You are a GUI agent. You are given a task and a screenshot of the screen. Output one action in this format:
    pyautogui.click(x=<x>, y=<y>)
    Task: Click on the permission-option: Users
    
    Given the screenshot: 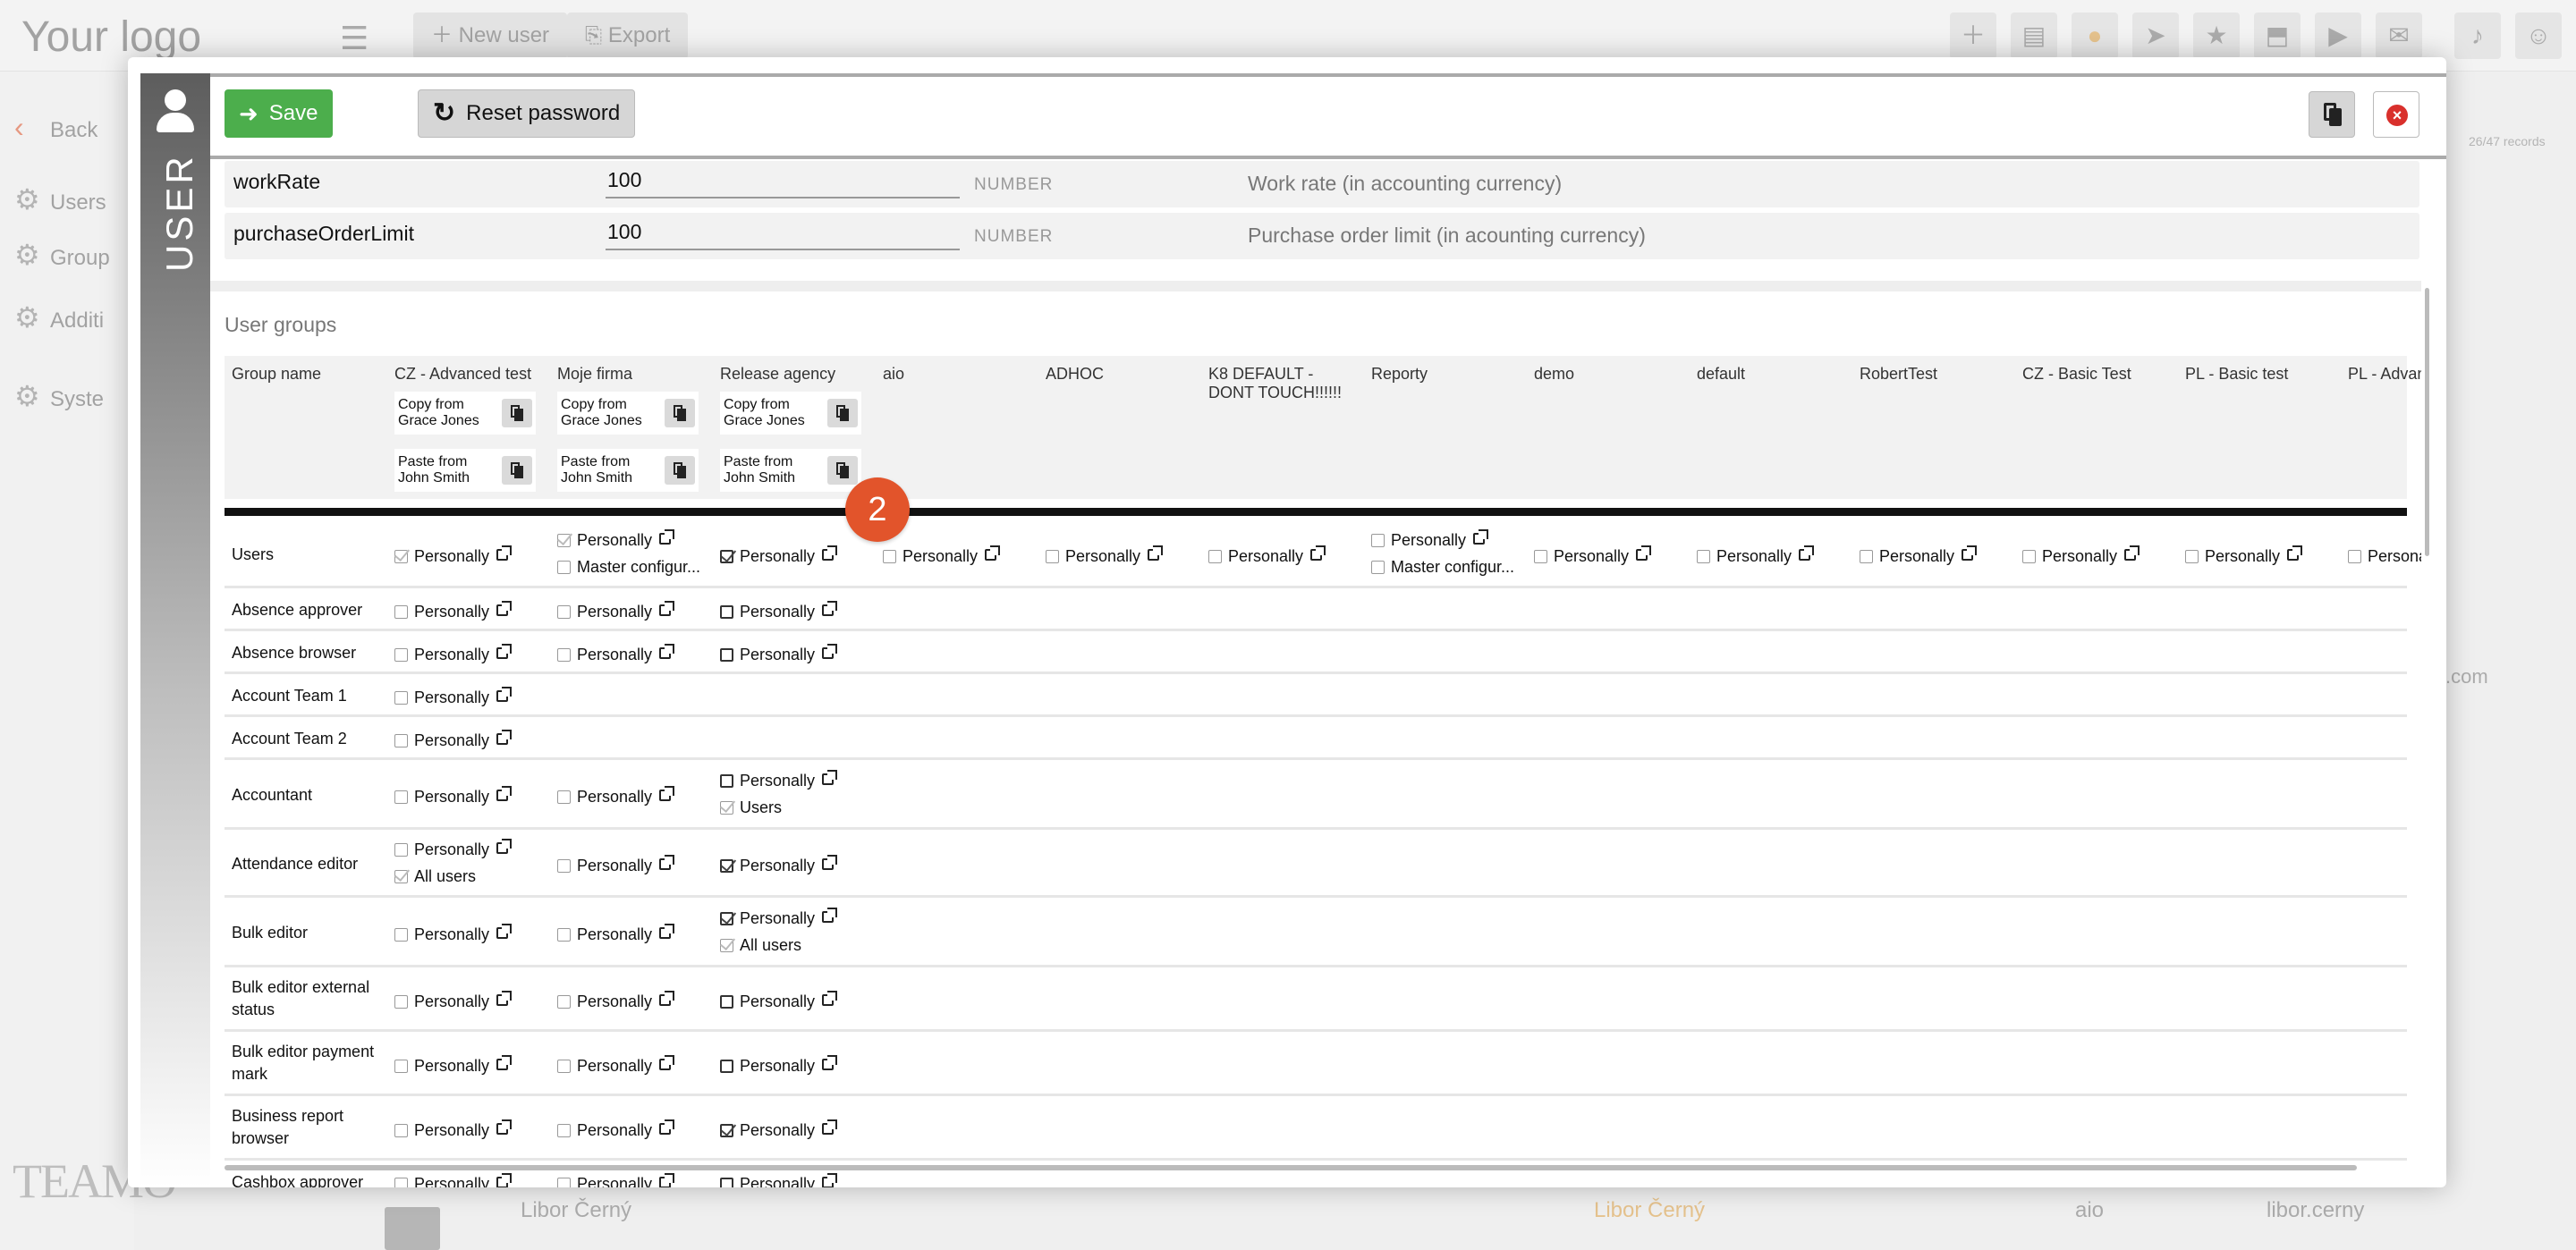 What is the action you would take?
    pyautogui.click(x=751, y=808)
    